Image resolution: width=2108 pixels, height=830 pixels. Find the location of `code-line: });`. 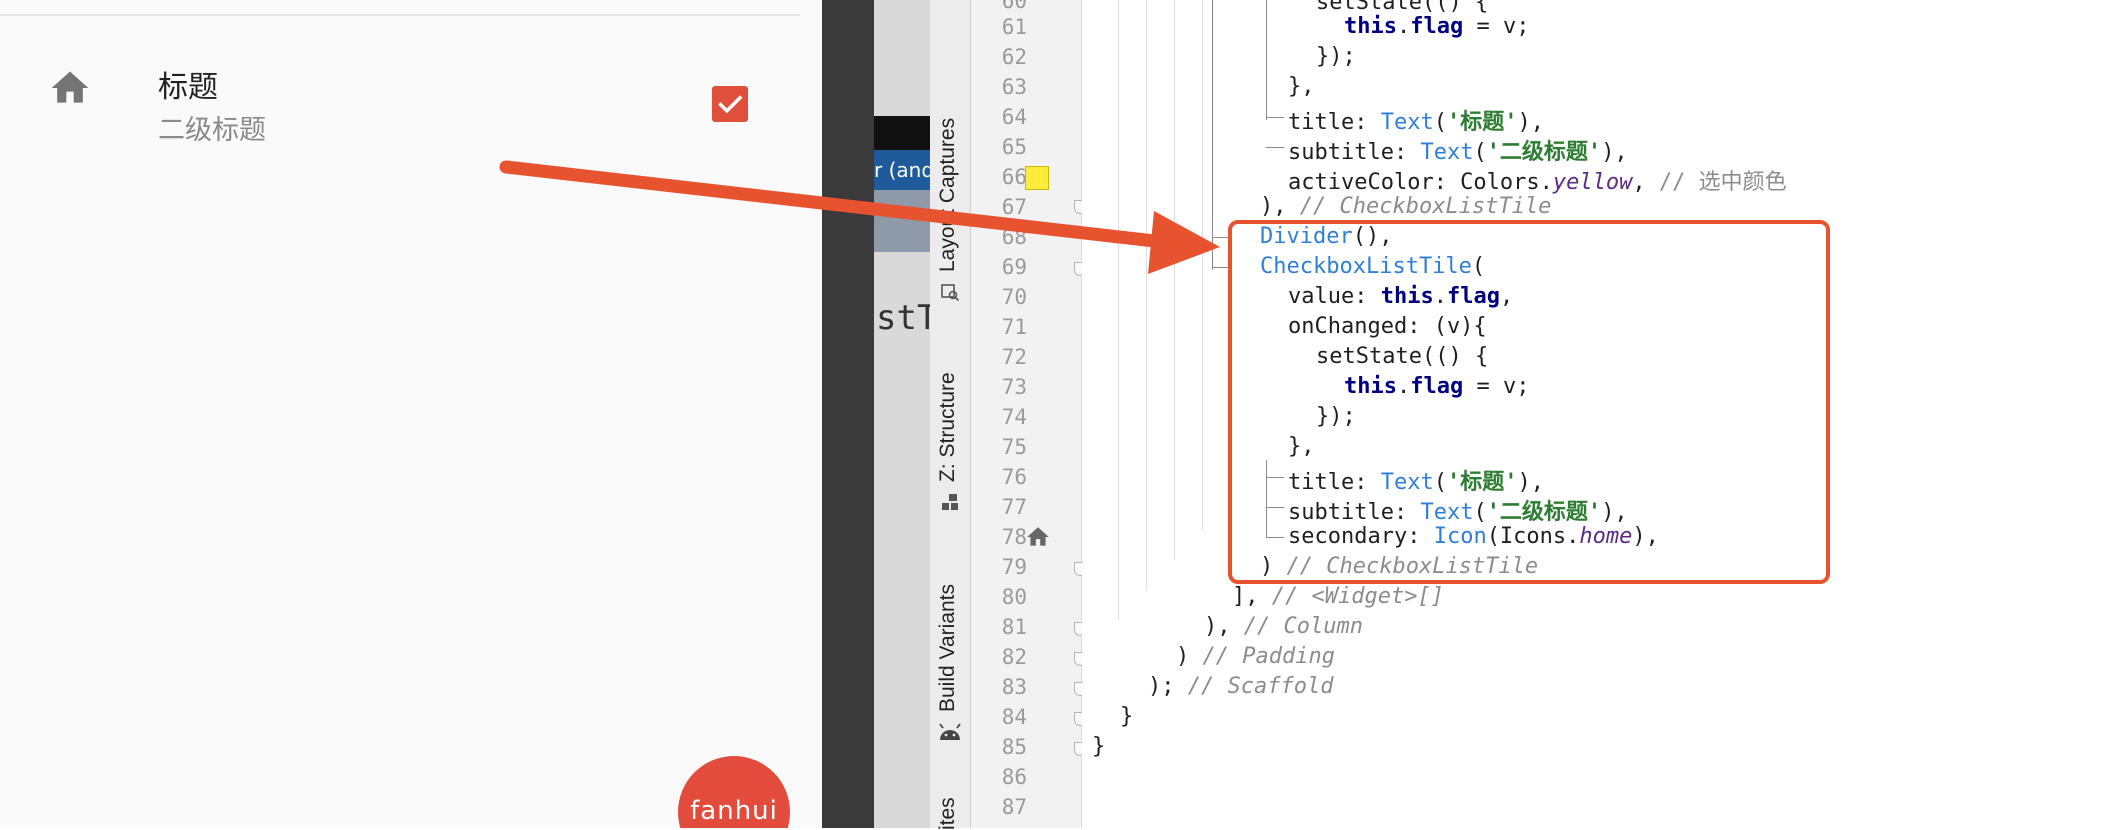

code-line: }); is located at coordinates (1336, 56).